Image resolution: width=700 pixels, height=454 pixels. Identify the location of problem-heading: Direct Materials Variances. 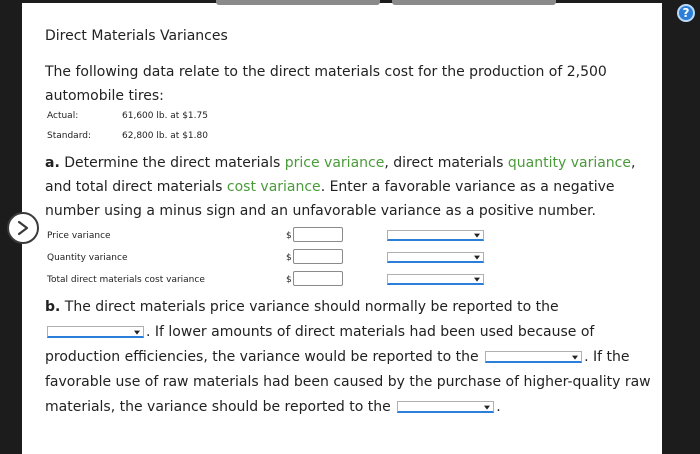
(136, 36).